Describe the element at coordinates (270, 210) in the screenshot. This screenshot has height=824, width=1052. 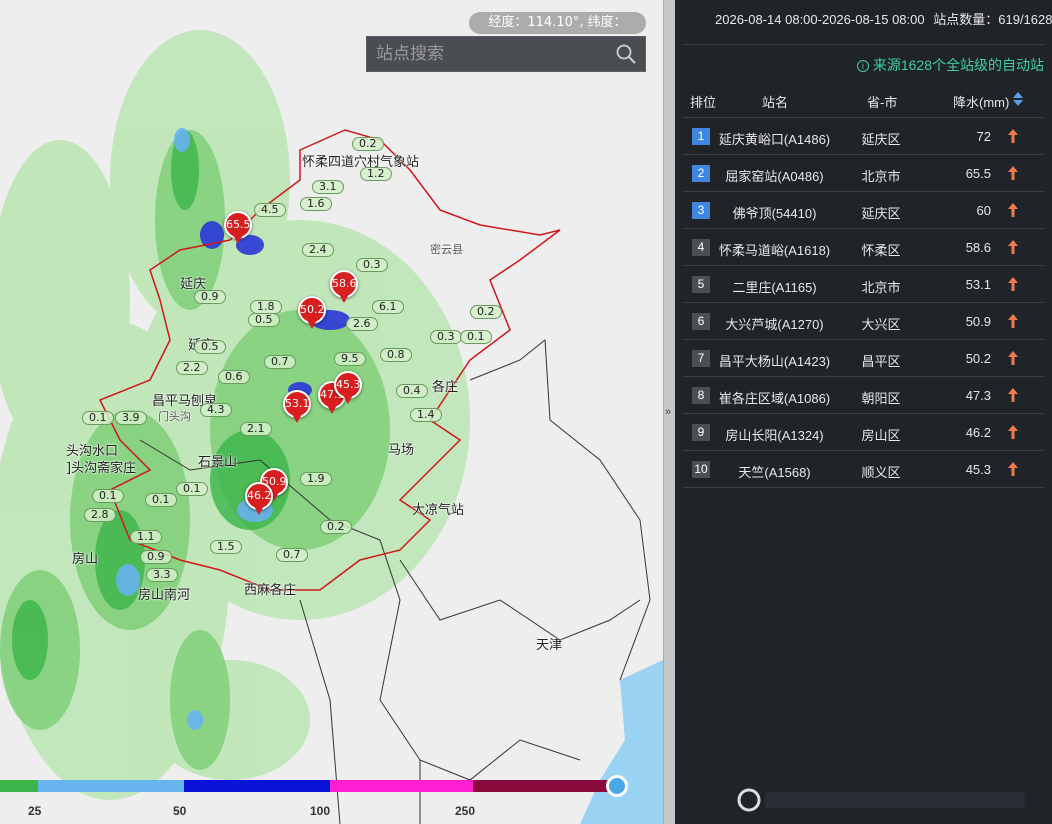
I see `station-badge: 4.5` at that location.